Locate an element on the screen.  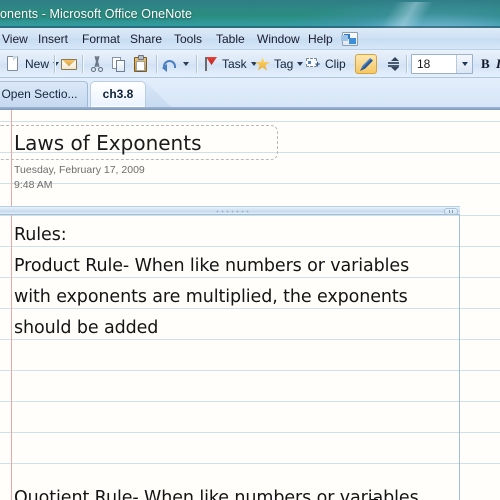
menu-item-share: Share is located at coordinates (146, 39).